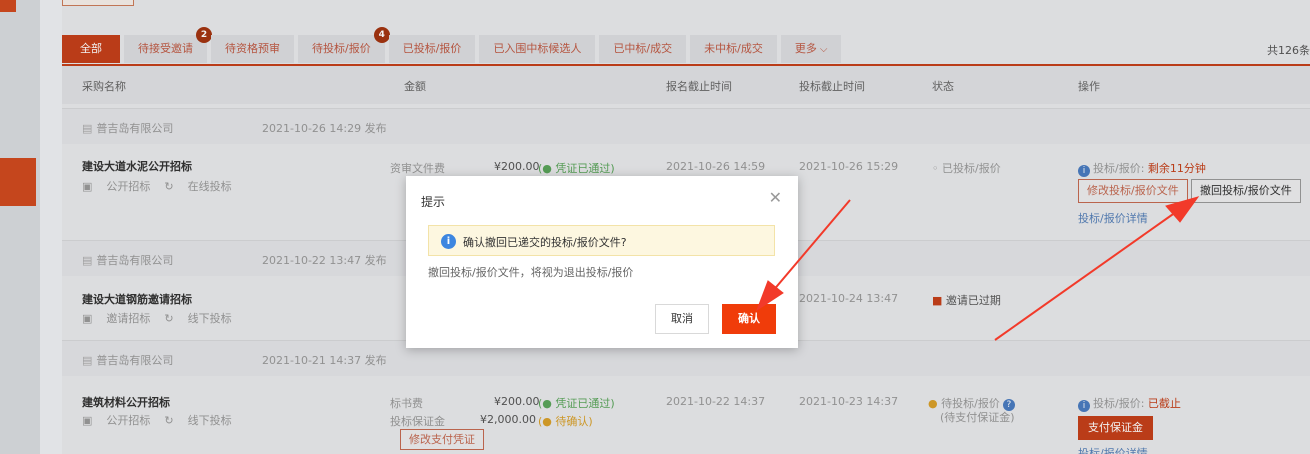 The width and height of the screenshot is (1310, 454). I want to click on alert-text: 确认撤回已递交的投标/报价文件?, so click(545, 242).